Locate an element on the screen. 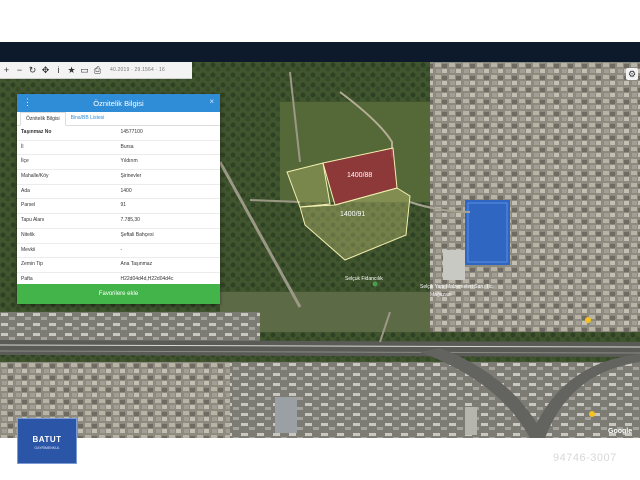  logo-text: BATUT is located at coordinates (47, 439).